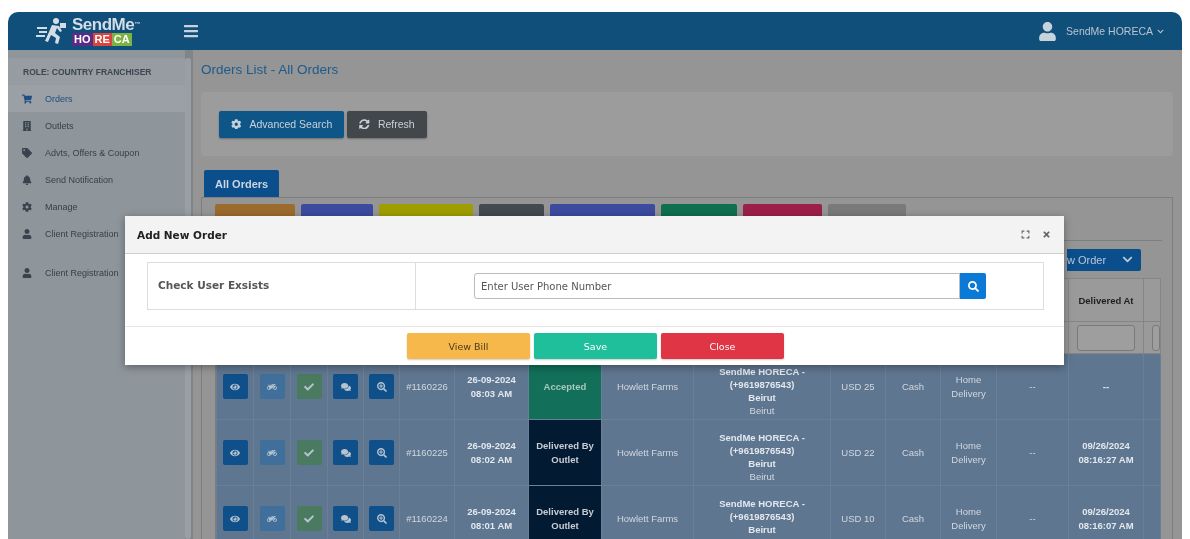 This screenshot has height=539, width=1190. Describe the element at coordinates (1104, 259) in the screenshot. I see `new-order-button: w Order` at that location.